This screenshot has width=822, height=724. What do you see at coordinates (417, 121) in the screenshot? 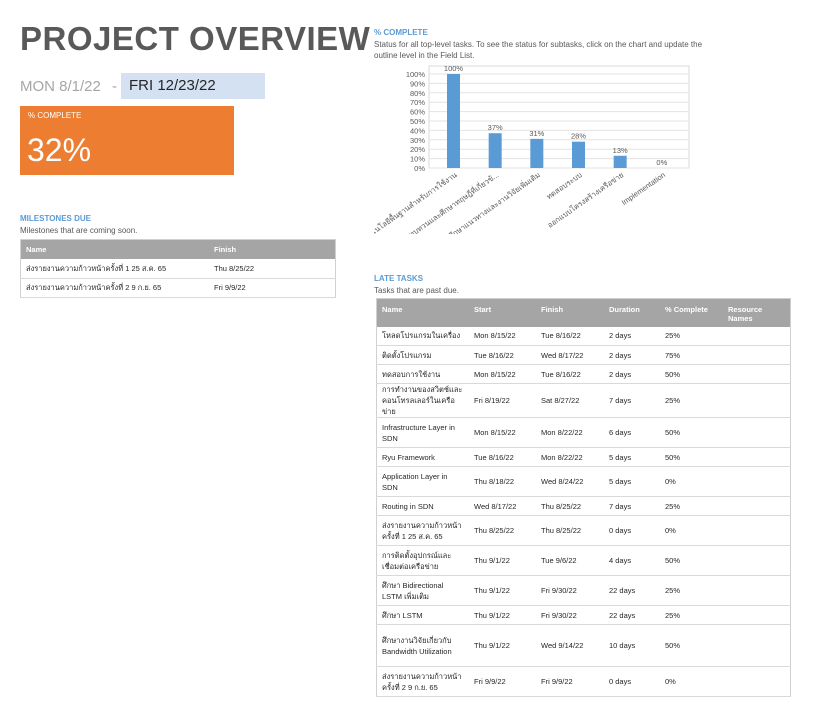
I see `y-tick-label: 50%` at bounding box center [417, 121].